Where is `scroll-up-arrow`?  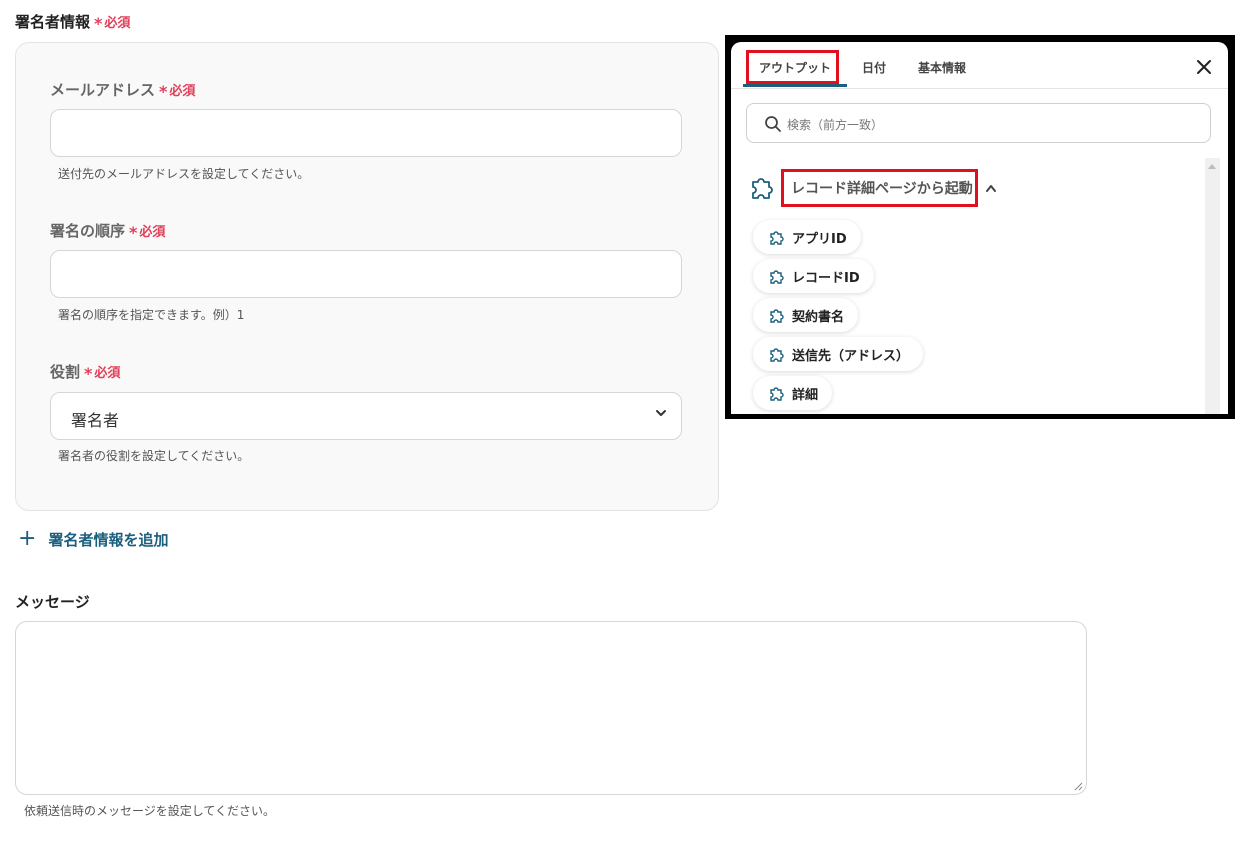
scroll-up-arrow is located at coordinates (1212, 166).